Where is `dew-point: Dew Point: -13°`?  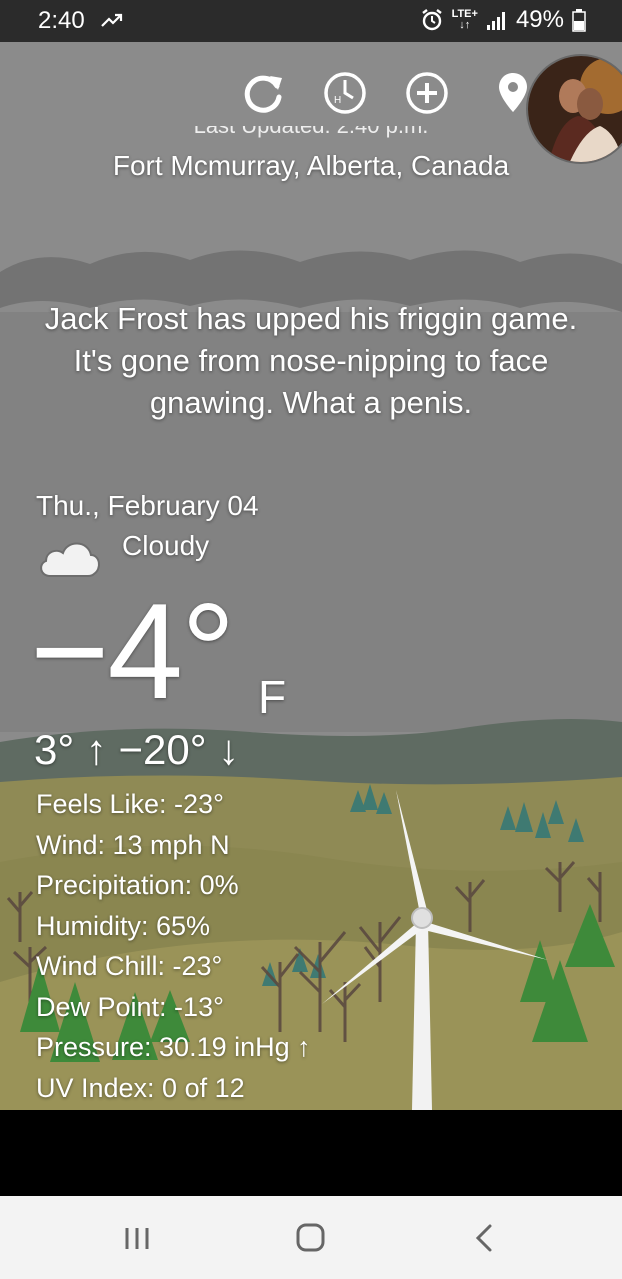
dew-point: Dew Point: -13° is located at coordinates (130, 1006).